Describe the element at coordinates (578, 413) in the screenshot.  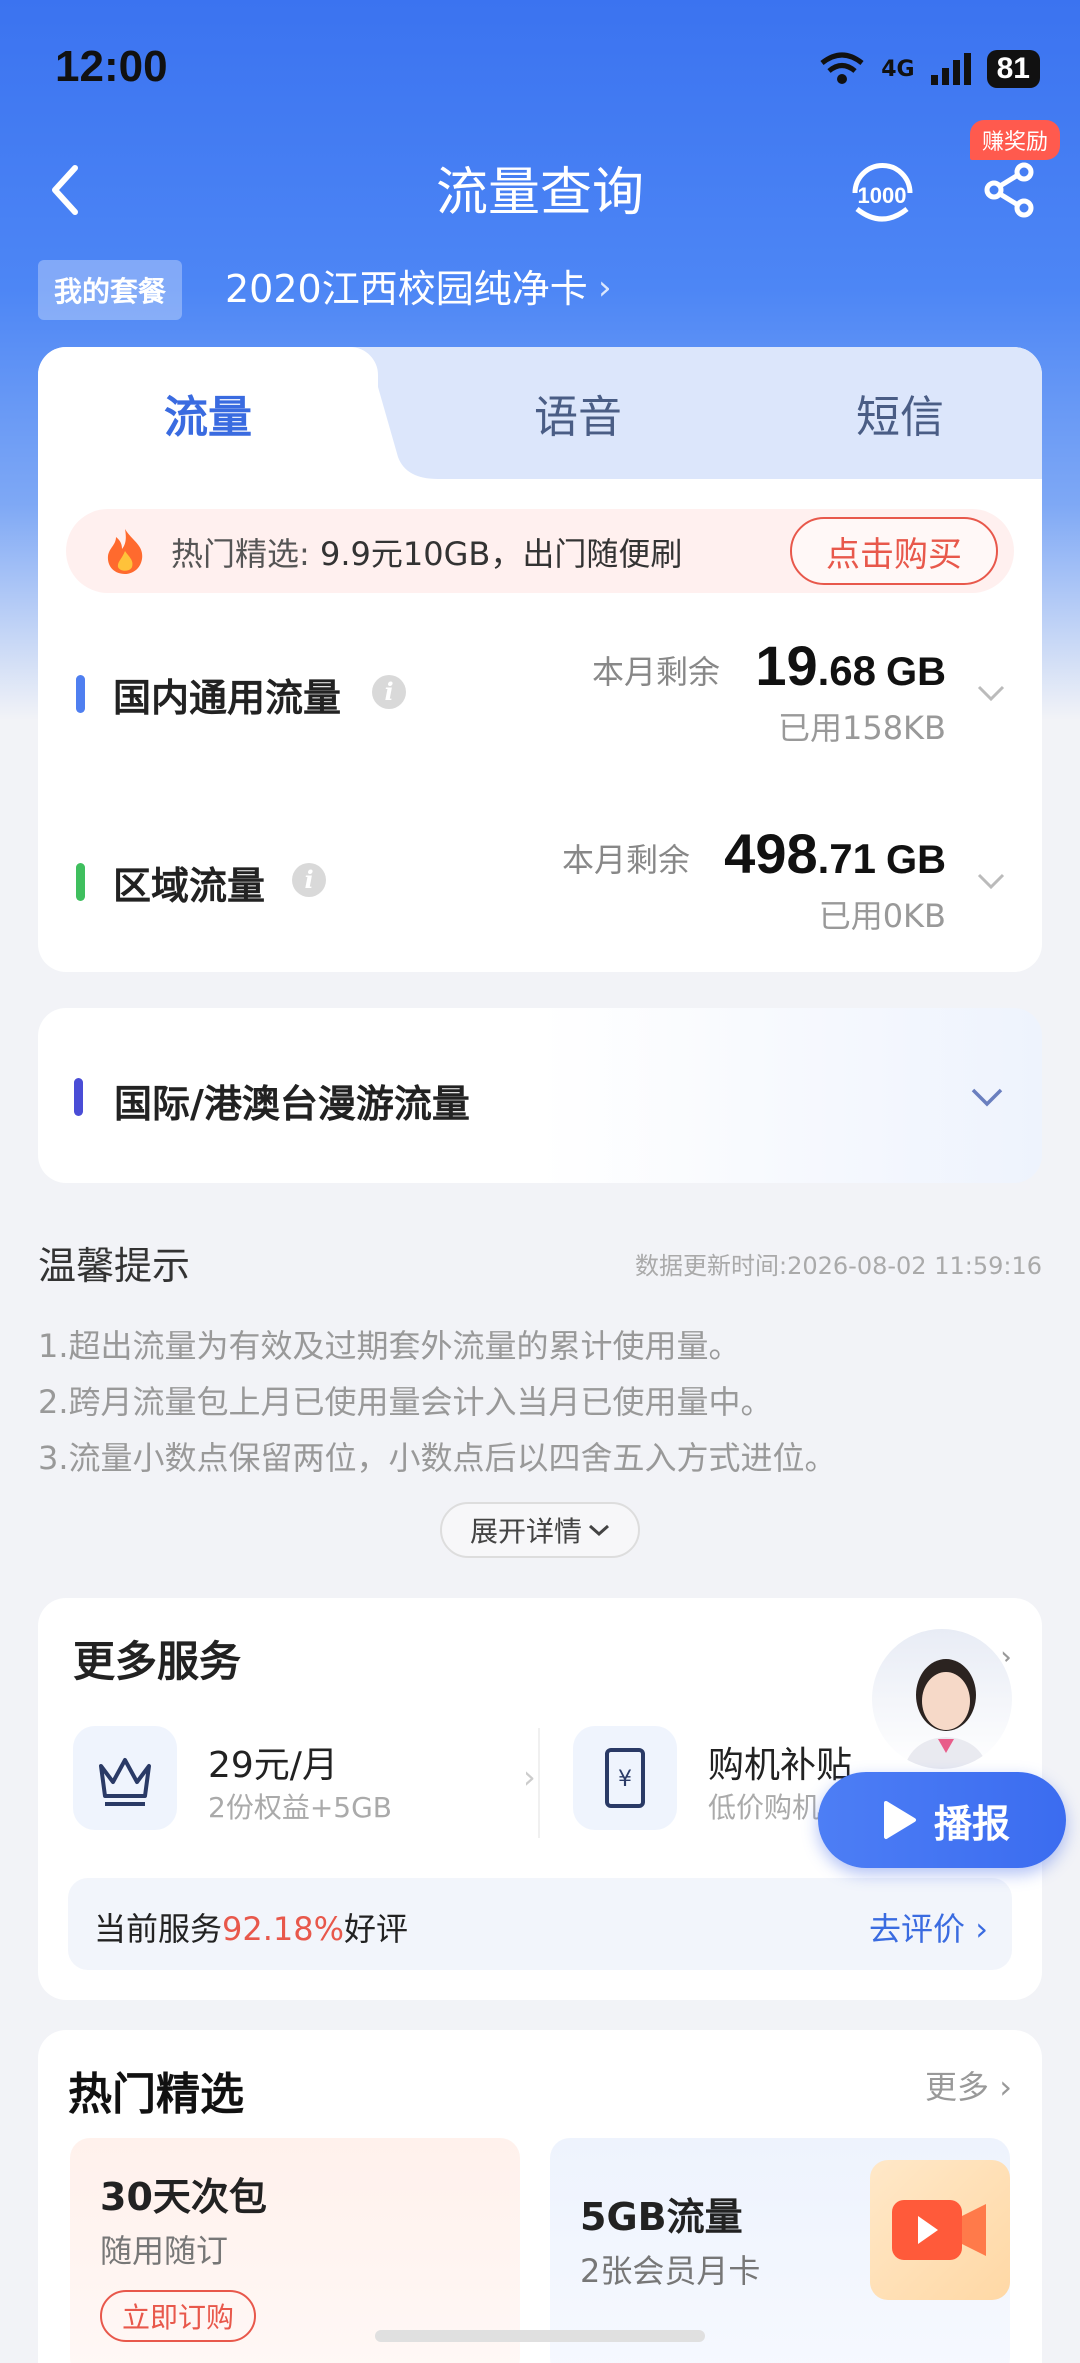
I see `tab-voice: 语音` at that location.